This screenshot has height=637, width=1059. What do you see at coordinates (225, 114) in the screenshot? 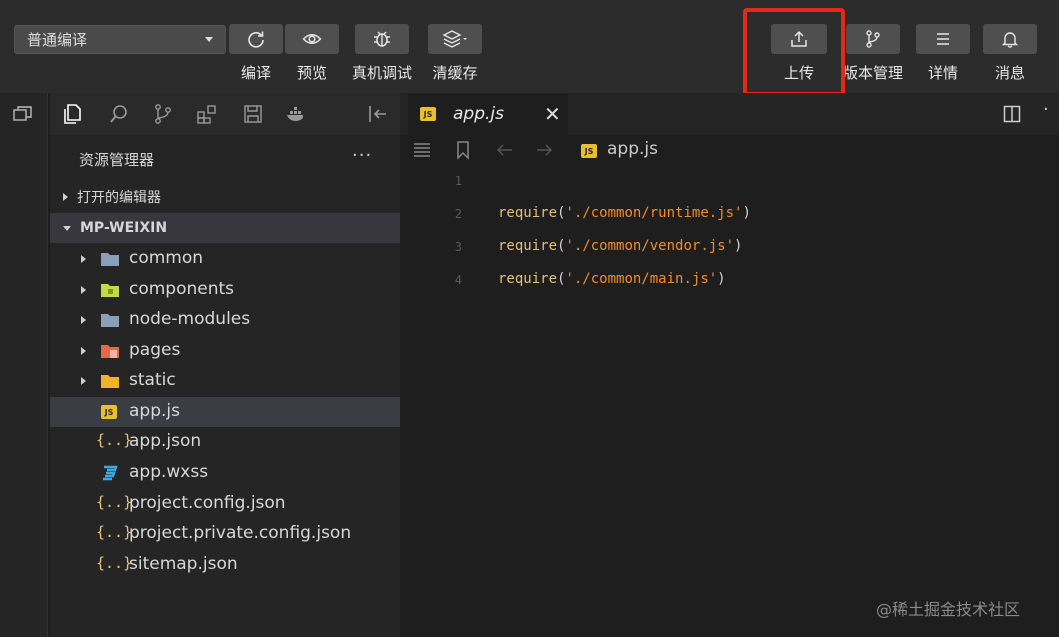
I see `activity-bar` at bounding box center [225, 114].